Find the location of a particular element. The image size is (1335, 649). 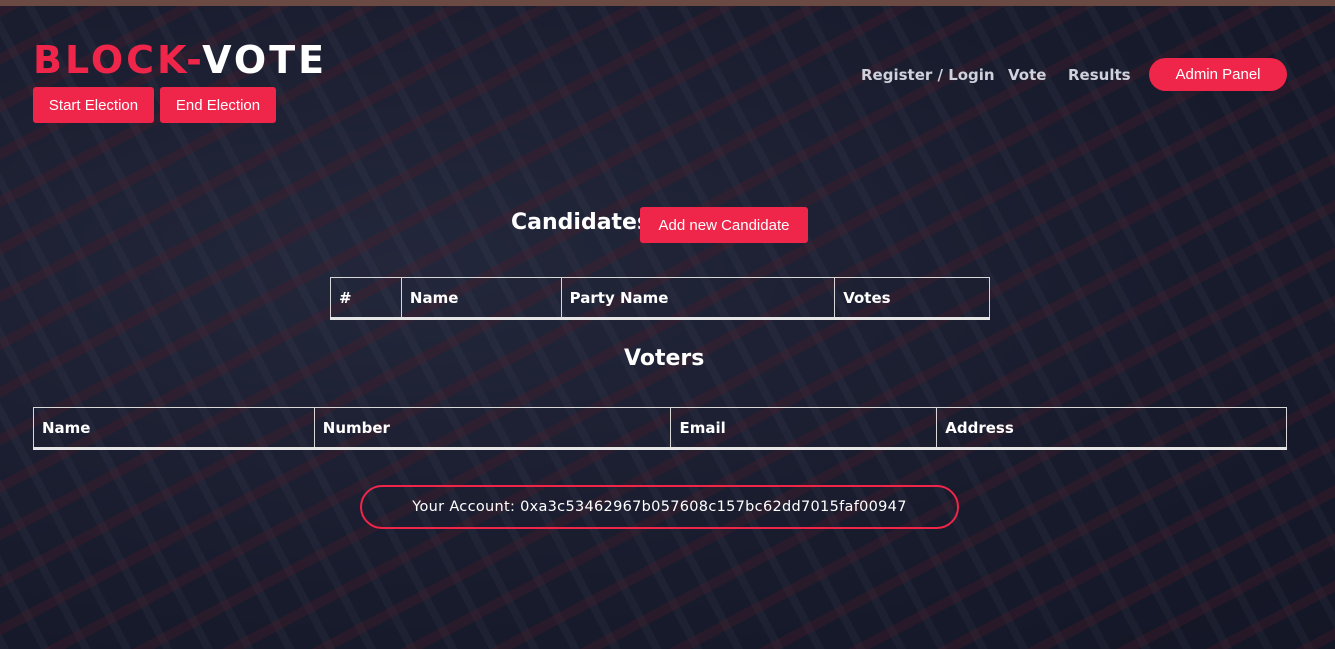

nav-register-login: Register / Login is located at coordinates (928, 75).